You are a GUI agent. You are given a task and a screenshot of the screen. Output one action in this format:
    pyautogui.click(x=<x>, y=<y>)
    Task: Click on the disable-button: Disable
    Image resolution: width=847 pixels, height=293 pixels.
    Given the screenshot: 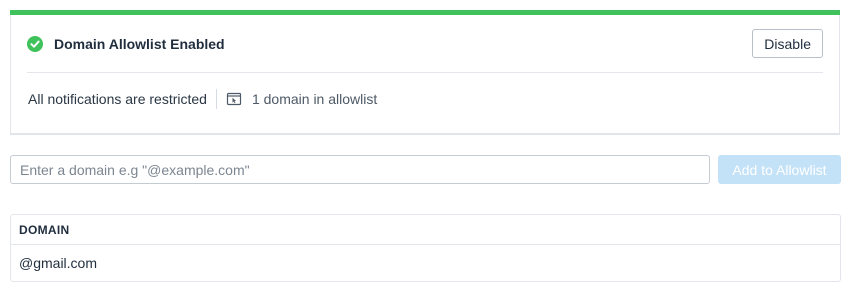 What is the action you would take?
    pyautogui.click(x=787, y=43)
    